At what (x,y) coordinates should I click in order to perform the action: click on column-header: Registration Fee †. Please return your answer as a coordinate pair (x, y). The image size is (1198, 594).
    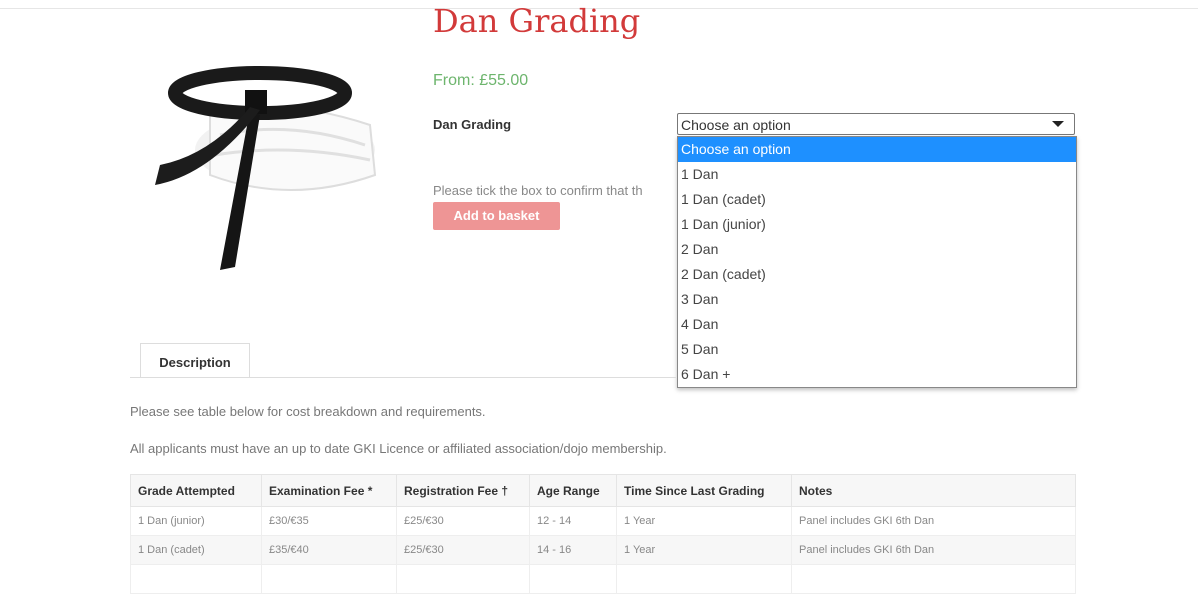
    Looking at the image, I should click on (463, 490).